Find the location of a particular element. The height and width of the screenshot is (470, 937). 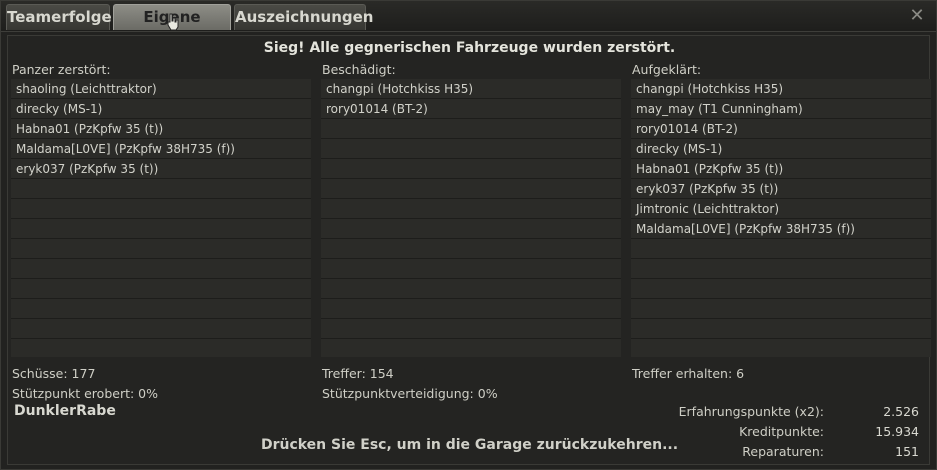

player-name: DunklerRabe is located at coordinates (65, 411).